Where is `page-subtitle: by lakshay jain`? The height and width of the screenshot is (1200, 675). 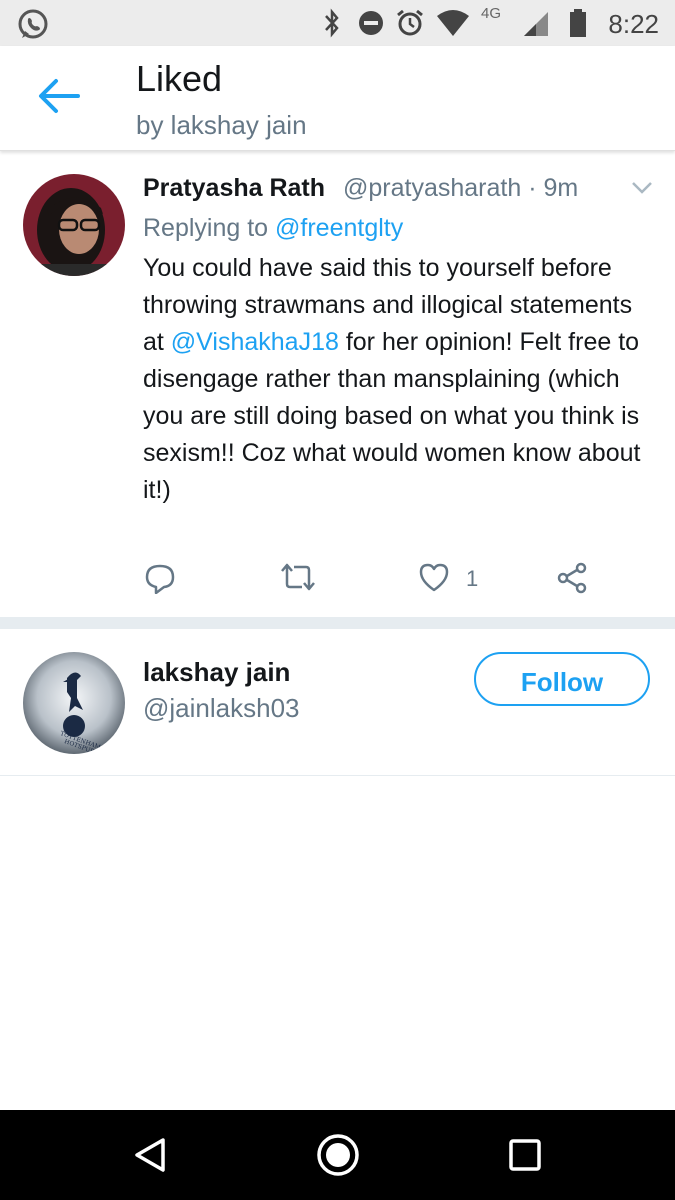 page-subtitle: by lakshay jain is located at coordinates (221, 125).